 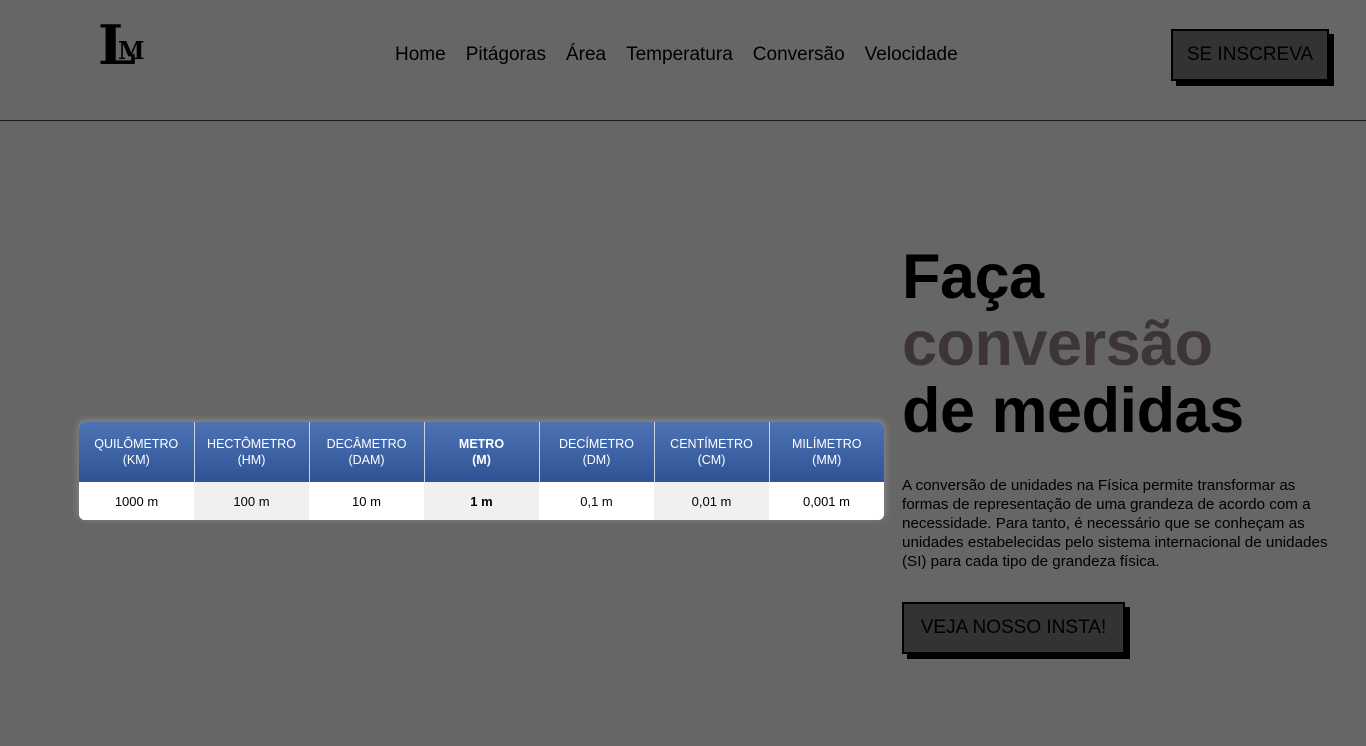 What do you see at coordinates (973, 277) in the screenshot?
I see `hero-title-line-1: Faça` at bounding box center [973, 277].